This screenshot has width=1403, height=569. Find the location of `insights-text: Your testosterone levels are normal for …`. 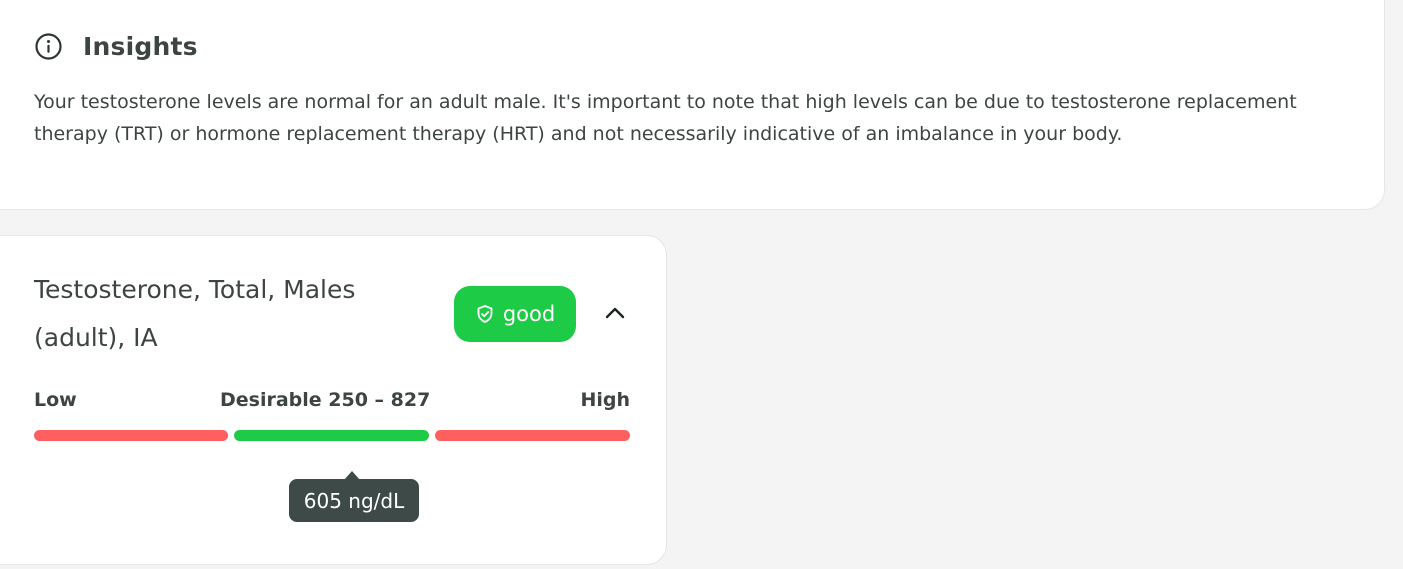

insights-text: Your testosterone levels are normal for … is located at coordinates (665, 118).